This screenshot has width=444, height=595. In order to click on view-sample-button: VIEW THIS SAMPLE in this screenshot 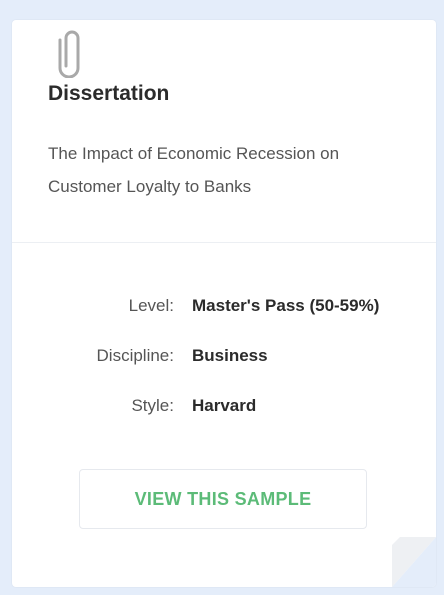, I will do `click(223, 499)`.